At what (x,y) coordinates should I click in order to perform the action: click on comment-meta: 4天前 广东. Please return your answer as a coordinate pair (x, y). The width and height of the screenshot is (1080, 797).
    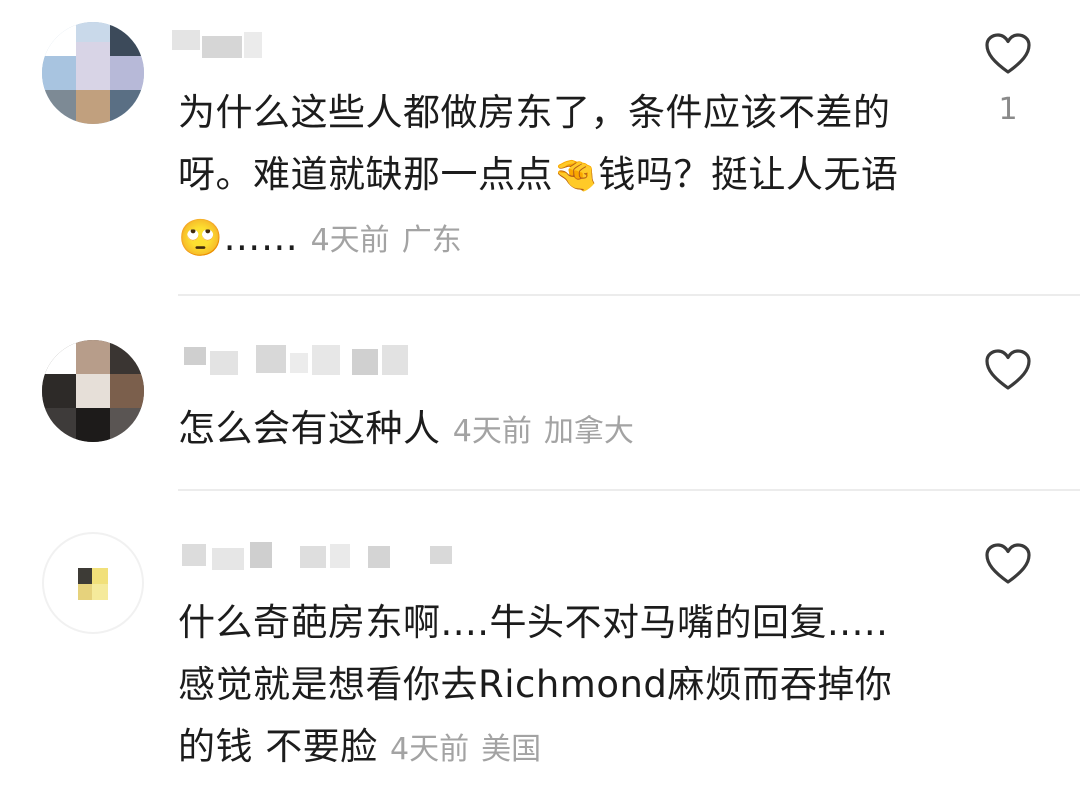
    Looking at the image, I should click on (386, 240).